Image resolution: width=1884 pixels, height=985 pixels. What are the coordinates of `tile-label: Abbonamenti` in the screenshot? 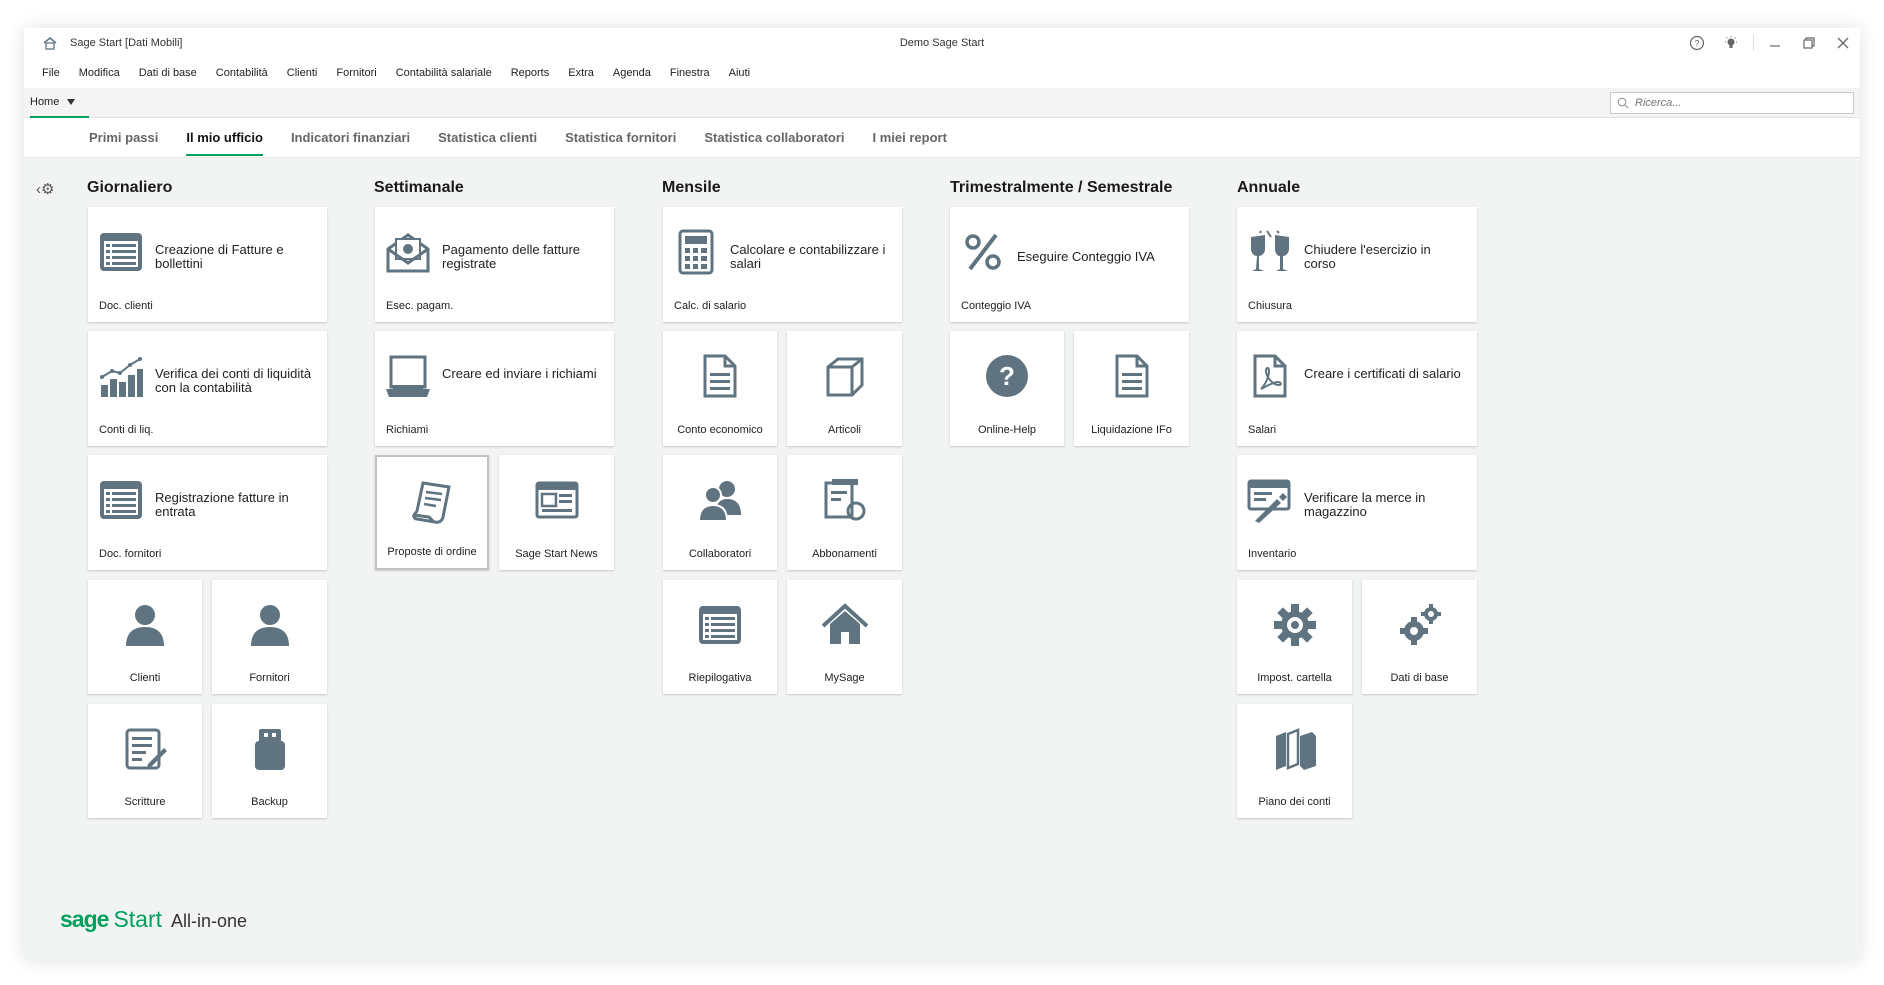 It's located at (844, 554).